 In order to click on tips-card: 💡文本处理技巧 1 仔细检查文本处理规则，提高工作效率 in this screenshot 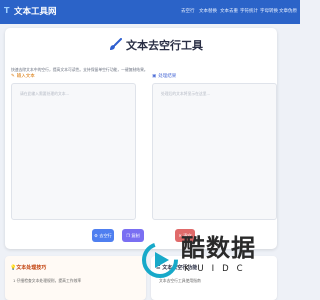, I will do `click(75, 278)`.